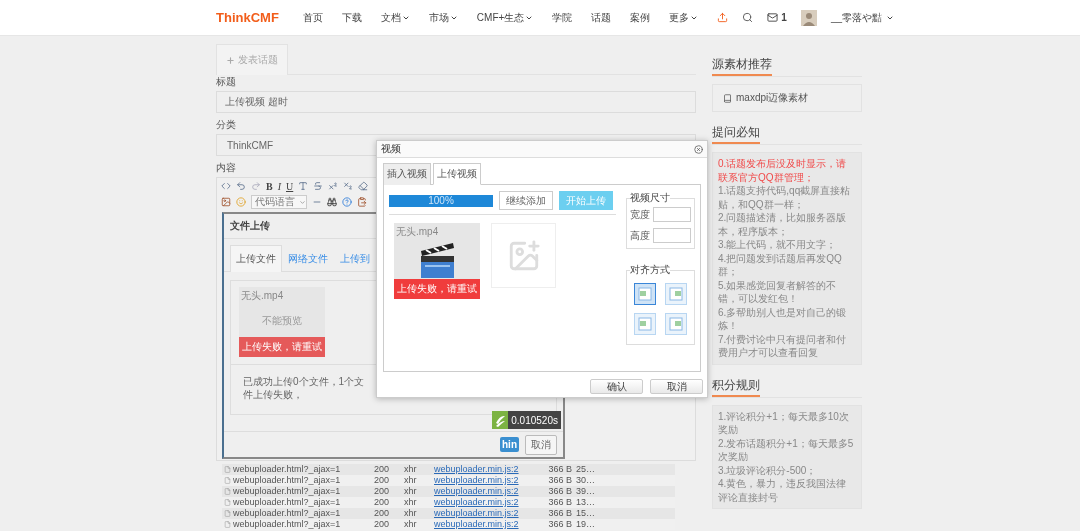 The height and width of the screenshot is (531, 1080). Describe the element at coordinates (304, 388) in the screenshot. I see `upload-status: 已成功上传0个文件，1个文件上传失败，` at that location.